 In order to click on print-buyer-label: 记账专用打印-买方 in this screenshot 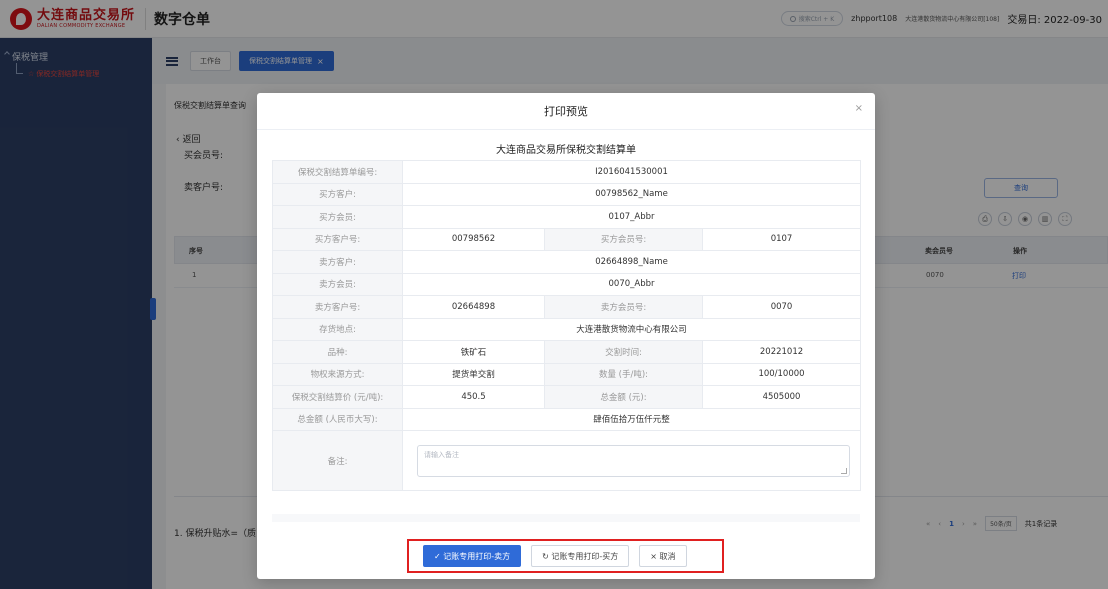, I will do `click(585, 556)`.